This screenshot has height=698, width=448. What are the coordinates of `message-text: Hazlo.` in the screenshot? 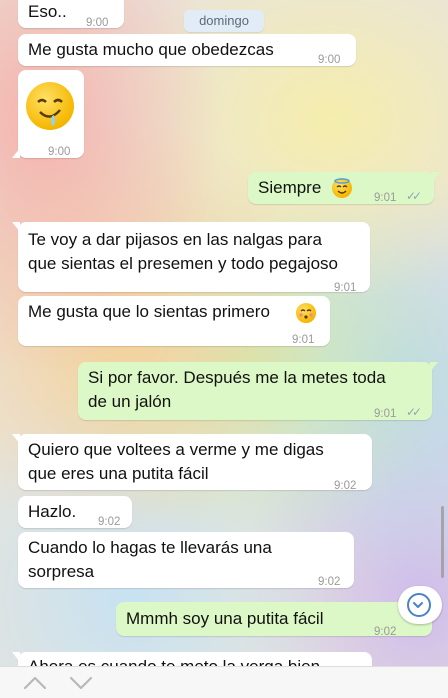 It's located at (52, 511).